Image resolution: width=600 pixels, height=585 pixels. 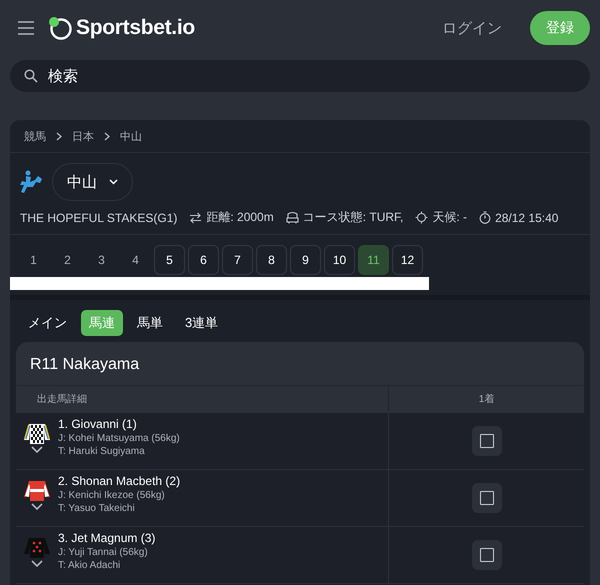 I want to click on race-number-tab: 10, so click(x=339, y=260).